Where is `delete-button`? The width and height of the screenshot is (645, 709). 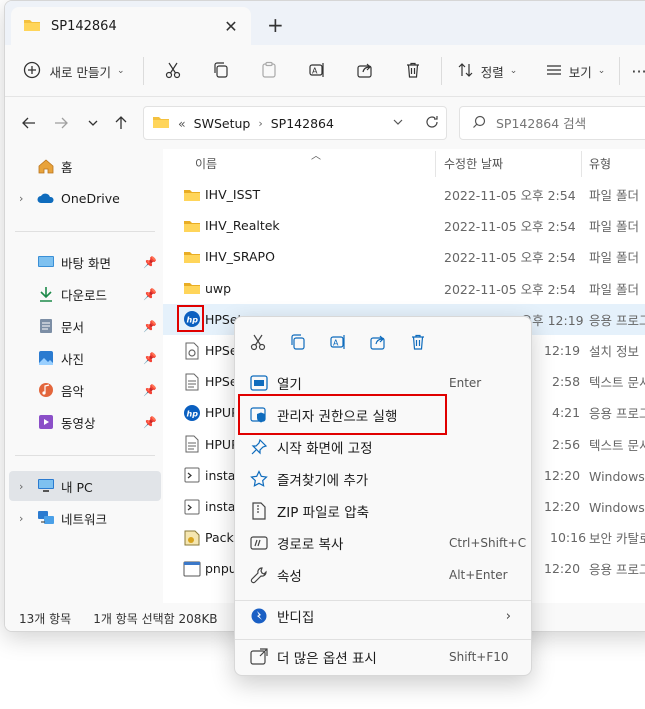
delete-button is located at coordinates (413, 71).